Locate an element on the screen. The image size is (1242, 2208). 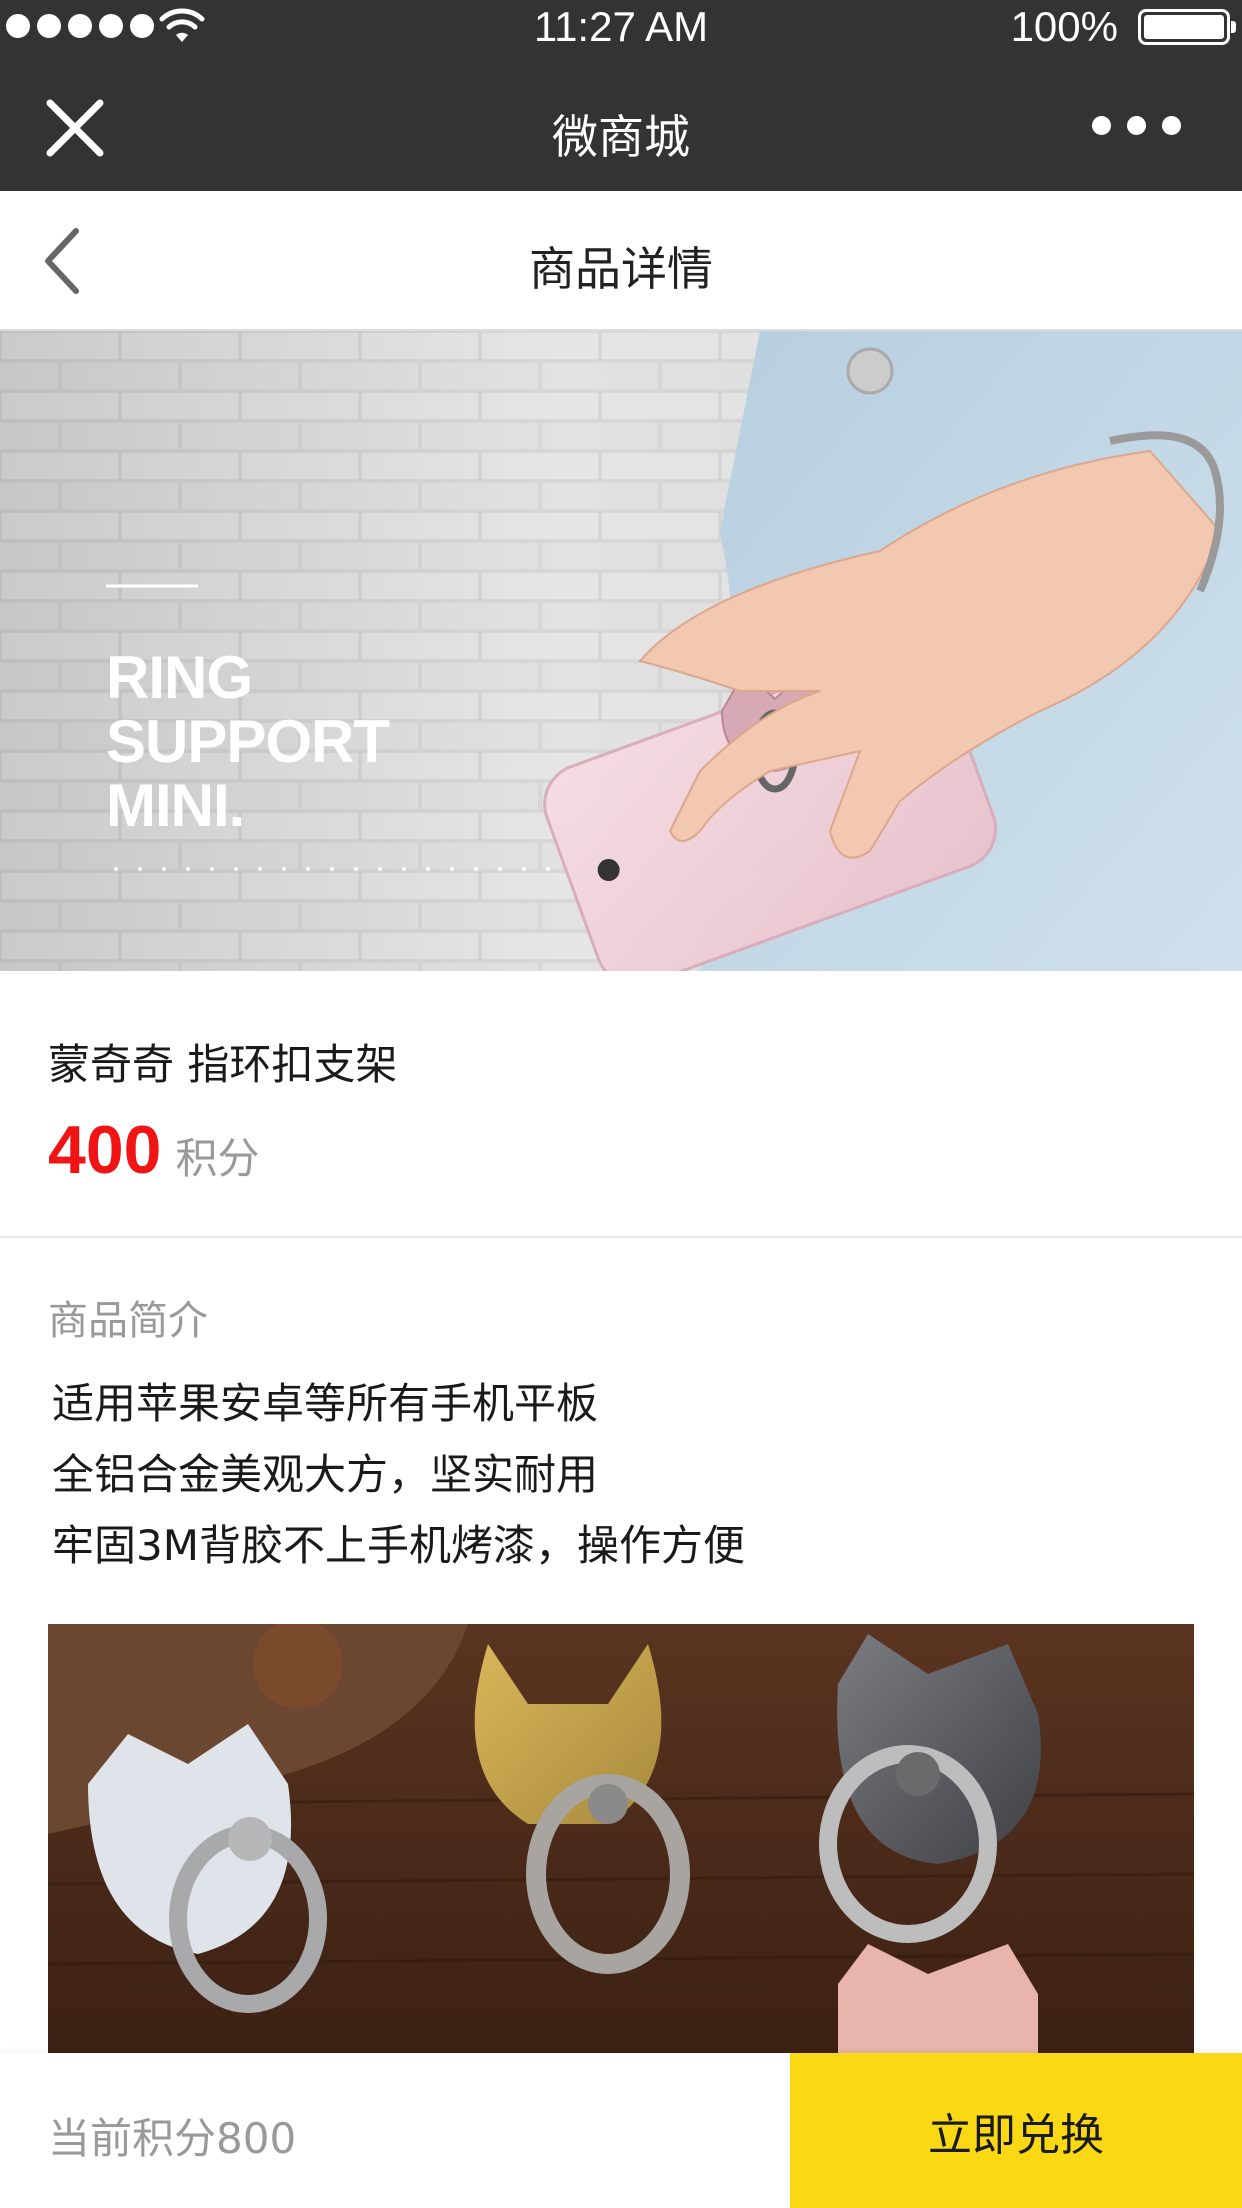
hero-line: SUPPORT is located at coordinates (248, 741).